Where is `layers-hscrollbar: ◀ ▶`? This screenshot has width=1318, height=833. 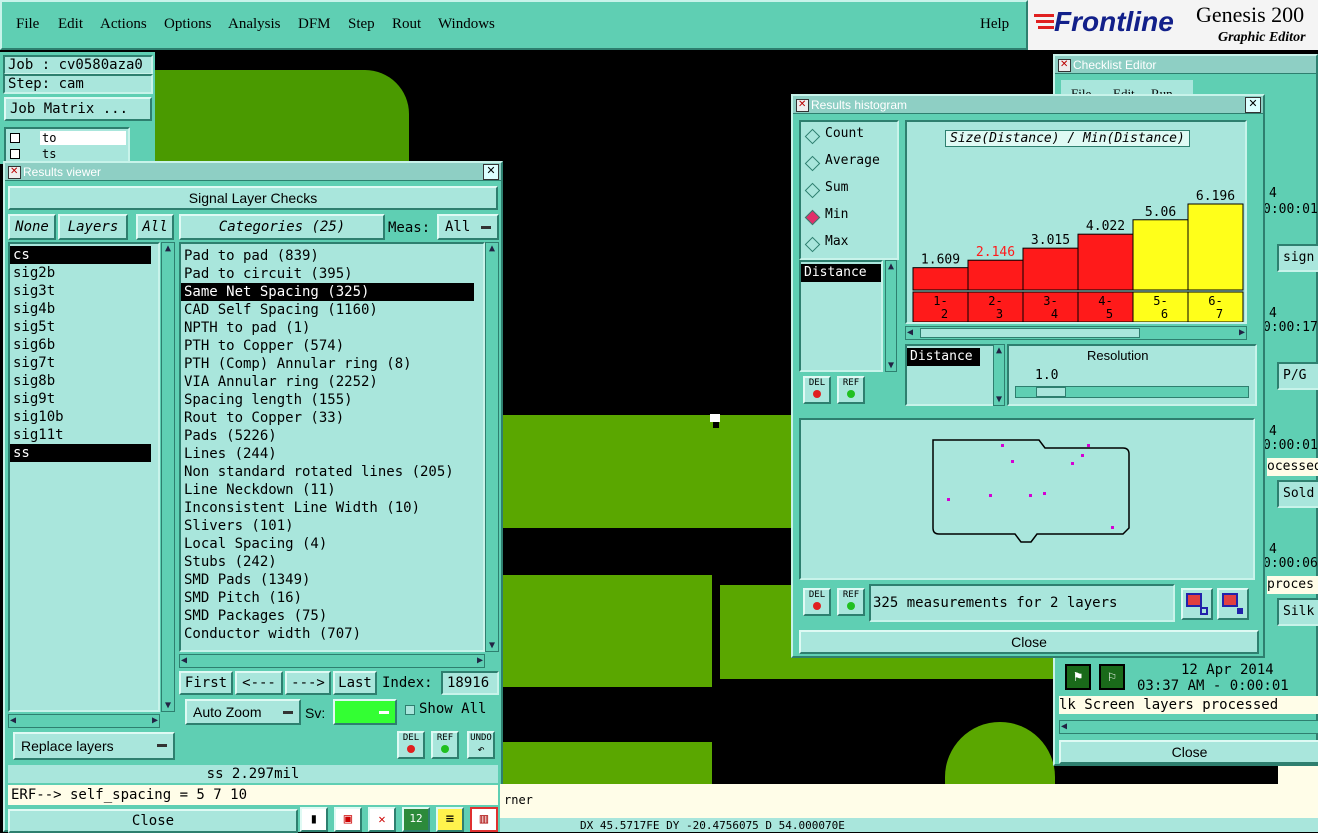 layers-hscrollbar: ◀ ▶ is located at coordinates (84, 721).